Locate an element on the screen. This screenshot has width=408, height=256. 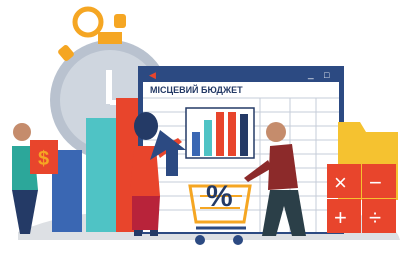
dollar-symbol: $ is located at coordinates (43, 159).